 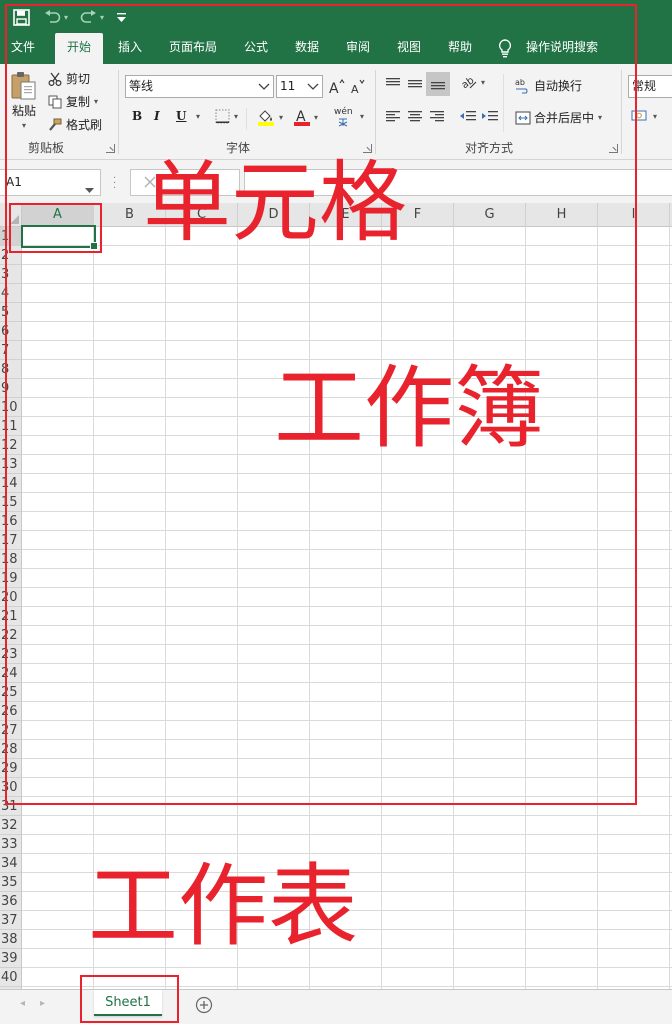 I want to click on row-header-34: 34, so click(x=10, y=863).